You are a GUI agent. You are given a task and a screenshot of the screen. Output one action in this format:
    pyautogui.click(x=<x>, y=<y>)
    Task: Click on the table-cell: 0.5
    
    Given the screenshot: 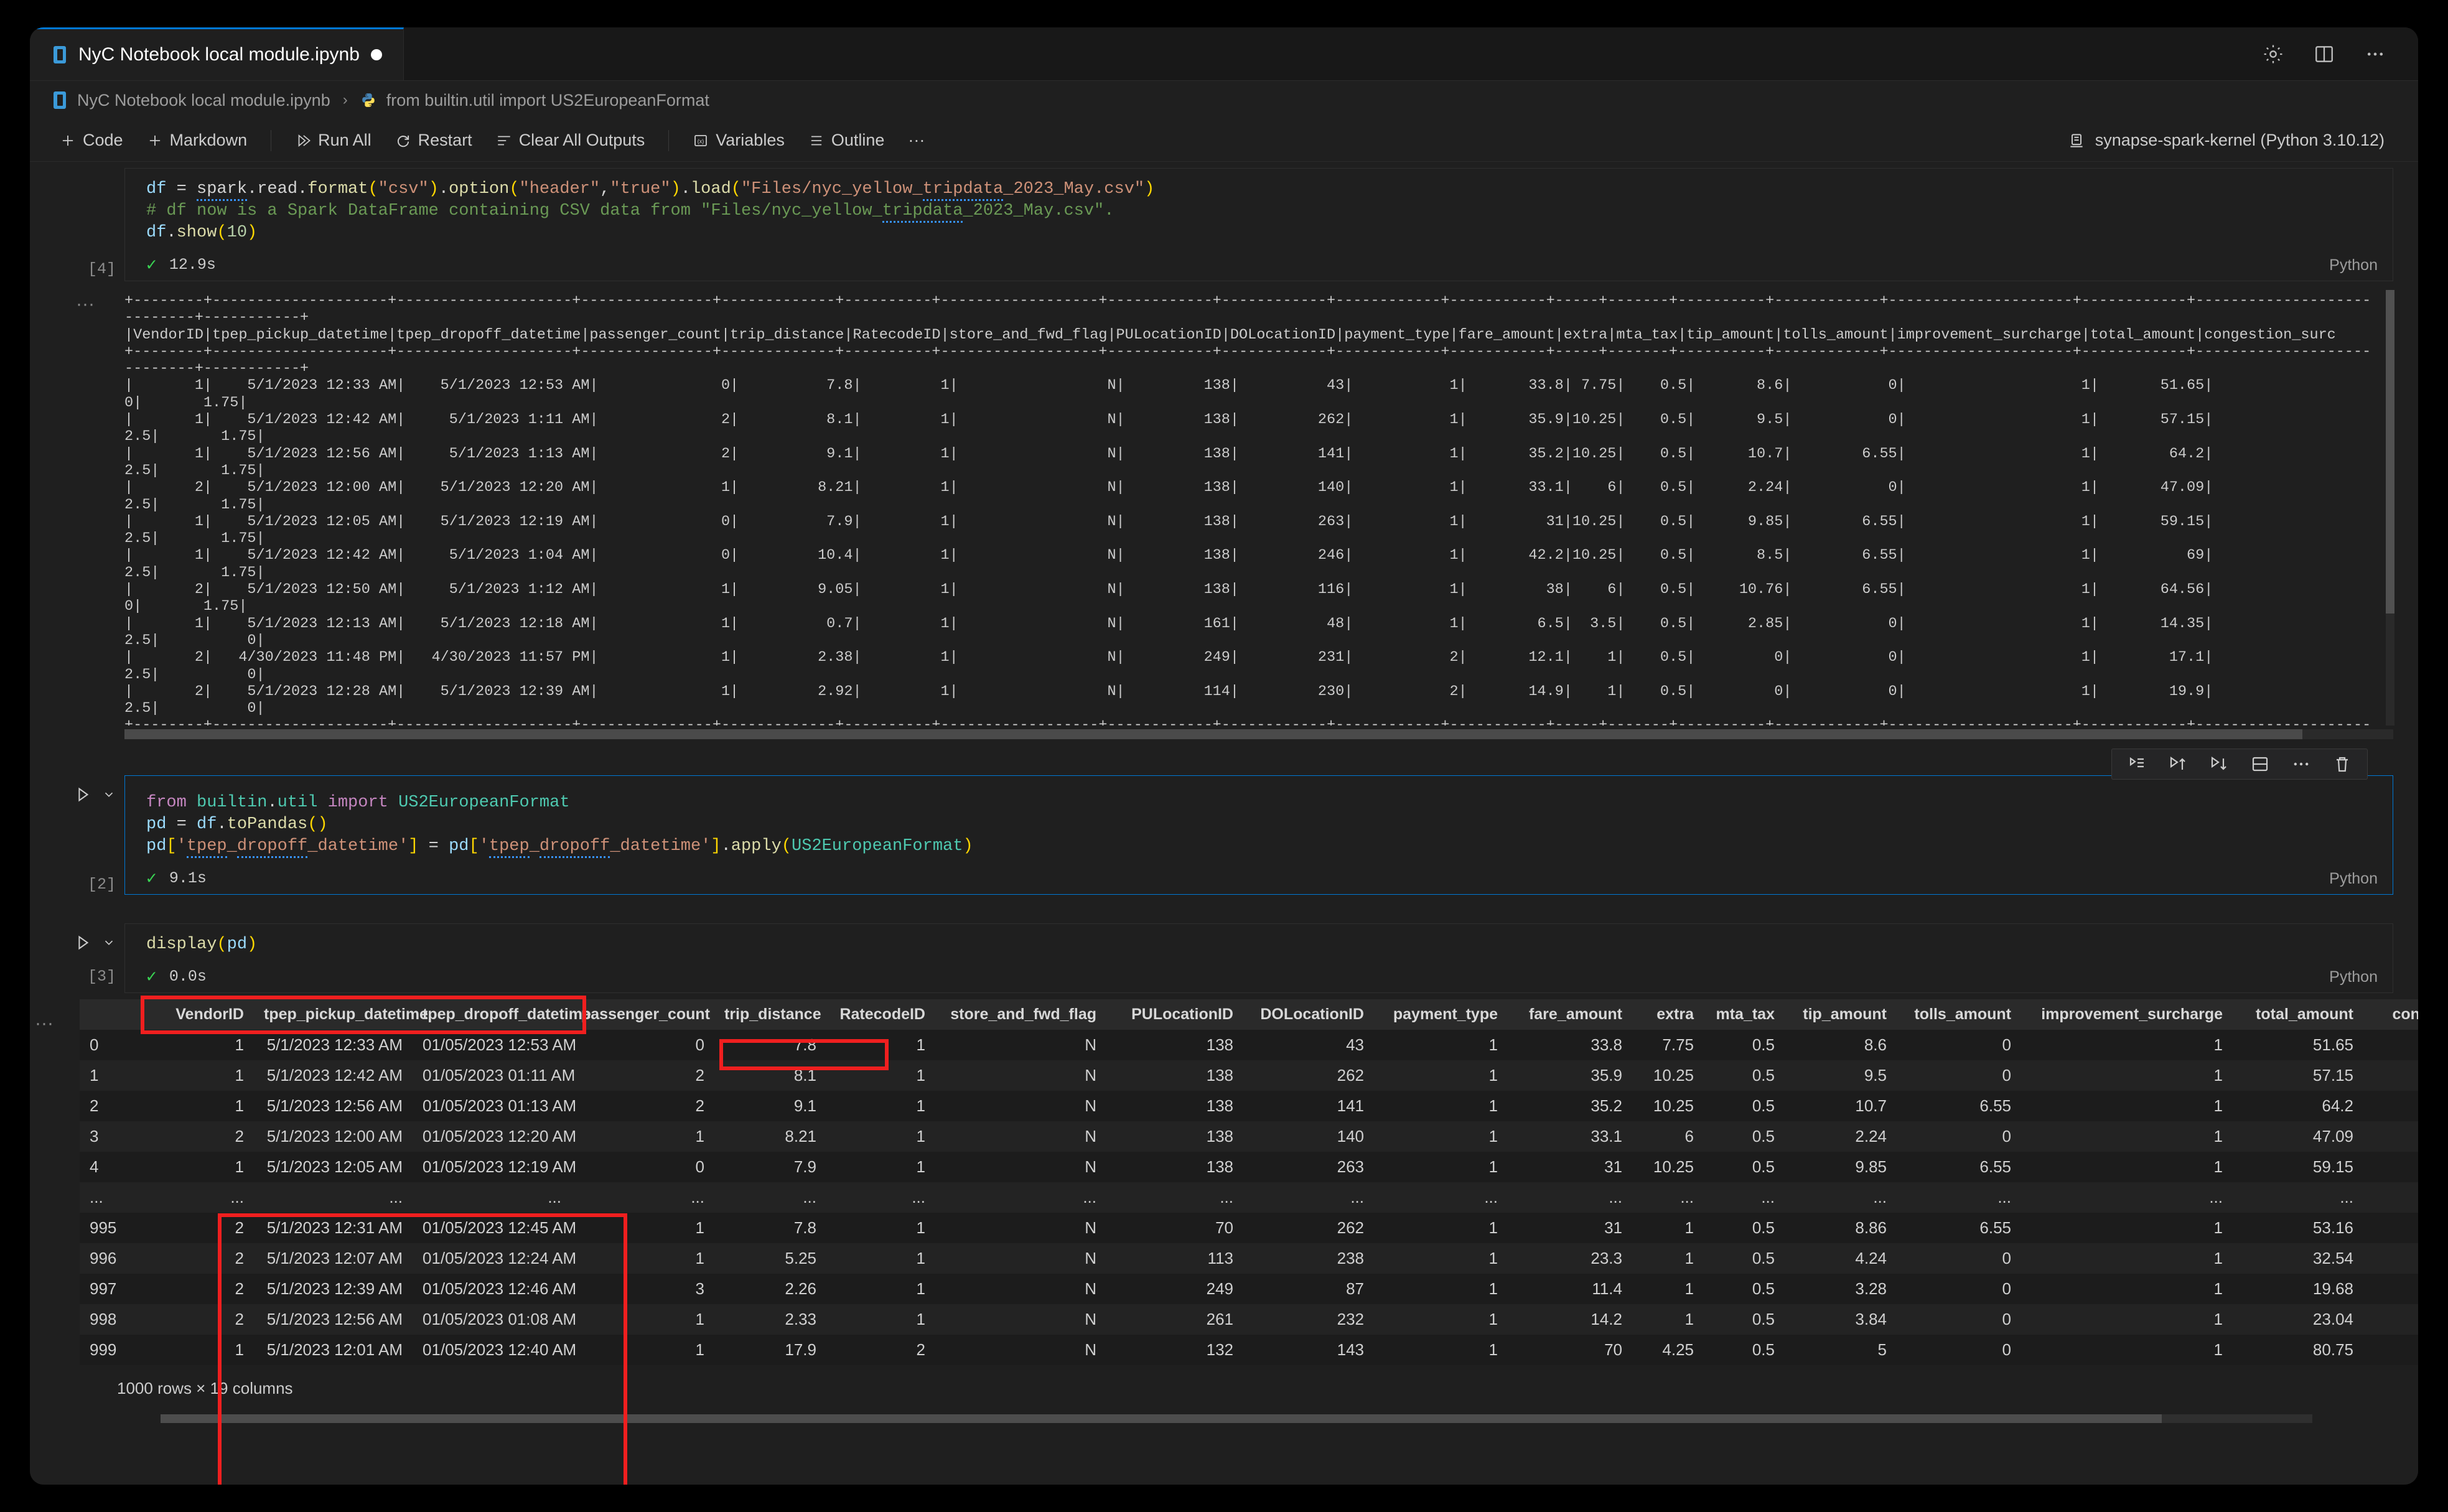 What is the action you would take?
    pyautogui.click(x=1764, y=1166)
    